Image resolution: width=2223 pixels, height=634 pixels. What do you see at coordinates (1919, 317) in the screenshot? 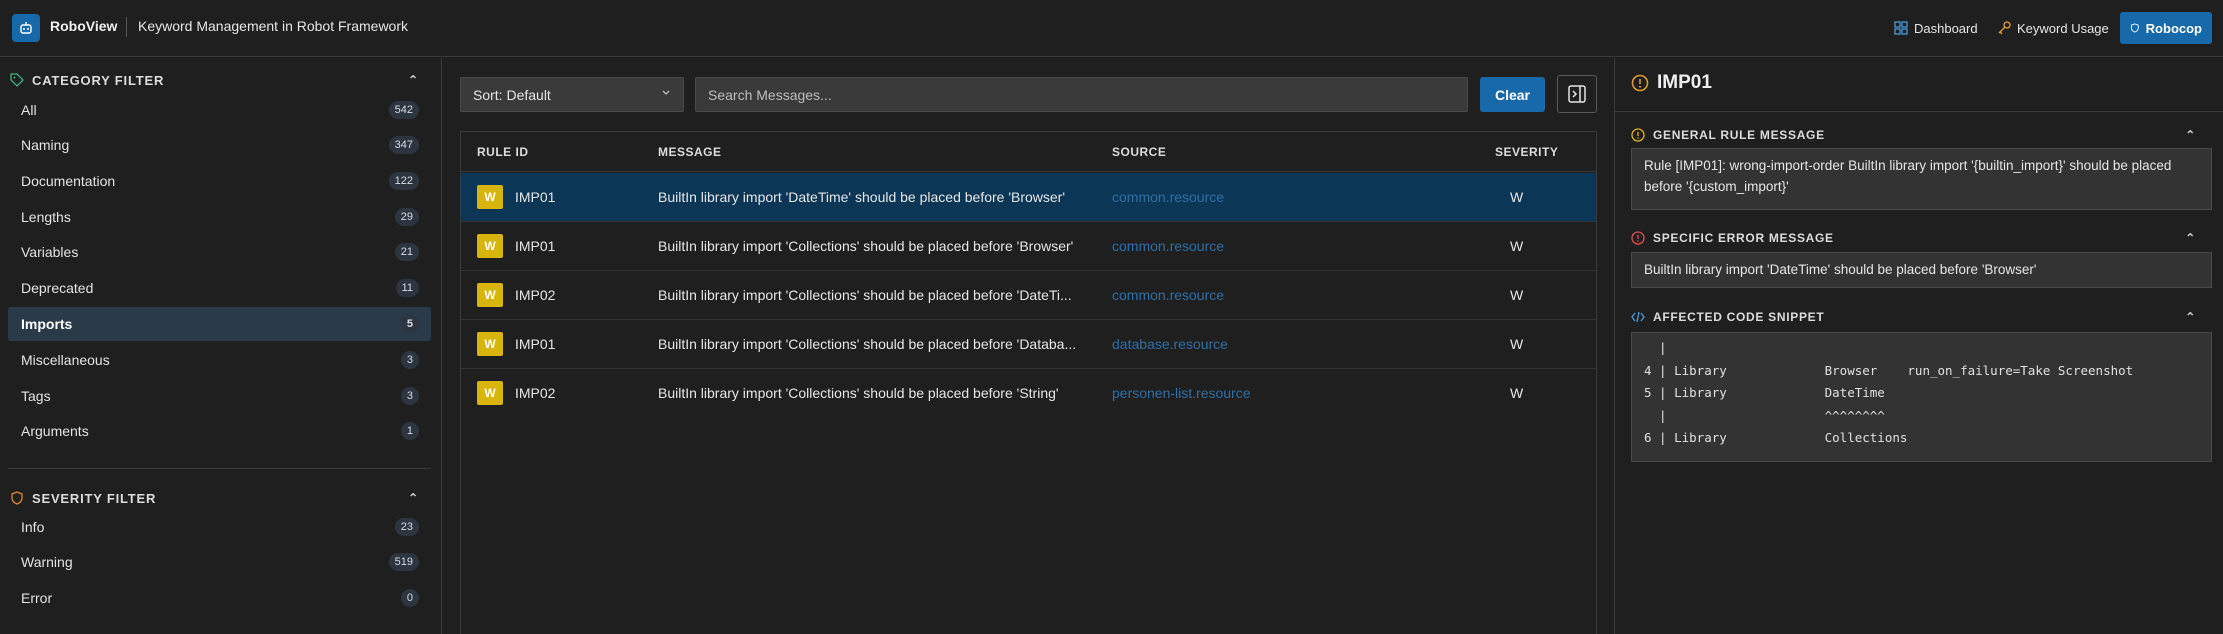
I see `code-snippet-header: AFFECTED CODE SNIPPET ⌃` at bounding box center [1919, 317].